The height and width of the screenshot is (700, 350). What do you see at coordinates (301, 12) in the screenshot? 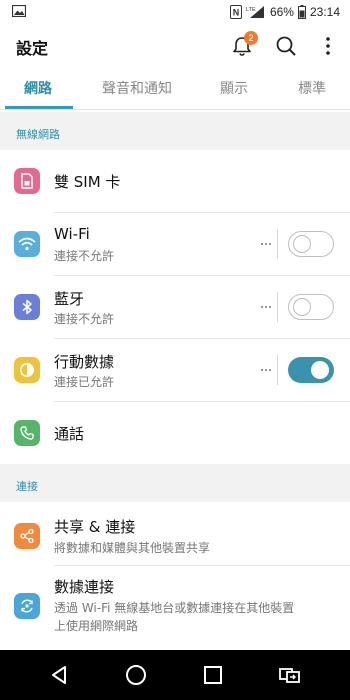
I see `battery-icon` at bounding box center [301, 12].